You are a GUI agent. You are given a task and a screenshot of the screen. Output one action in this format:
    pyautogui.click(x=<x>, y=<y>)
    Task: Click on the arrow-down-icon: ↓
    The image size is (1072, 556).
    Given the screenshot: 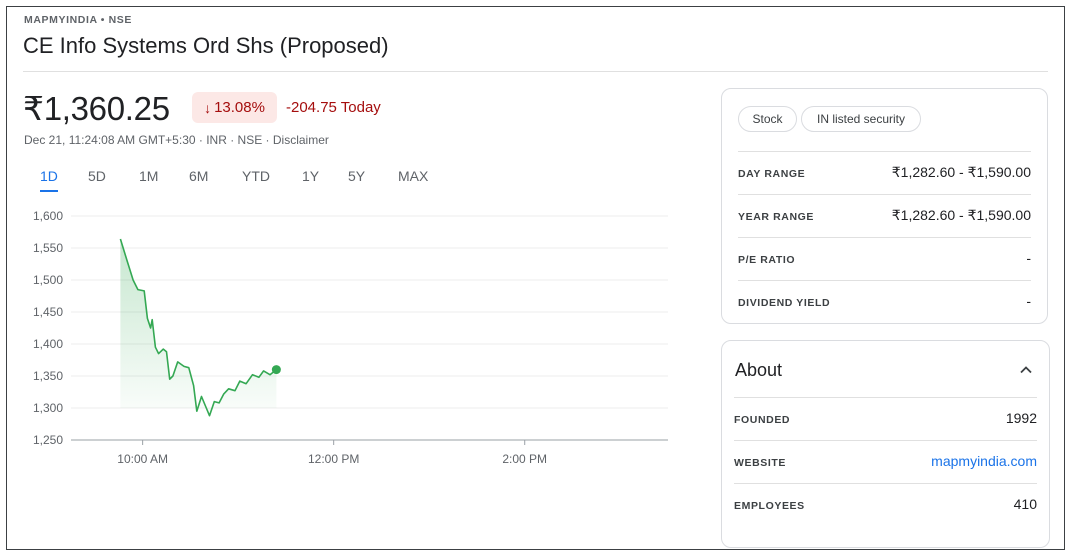 What is the action you would take?
    pyautogui.click(x=208, y=107)
    